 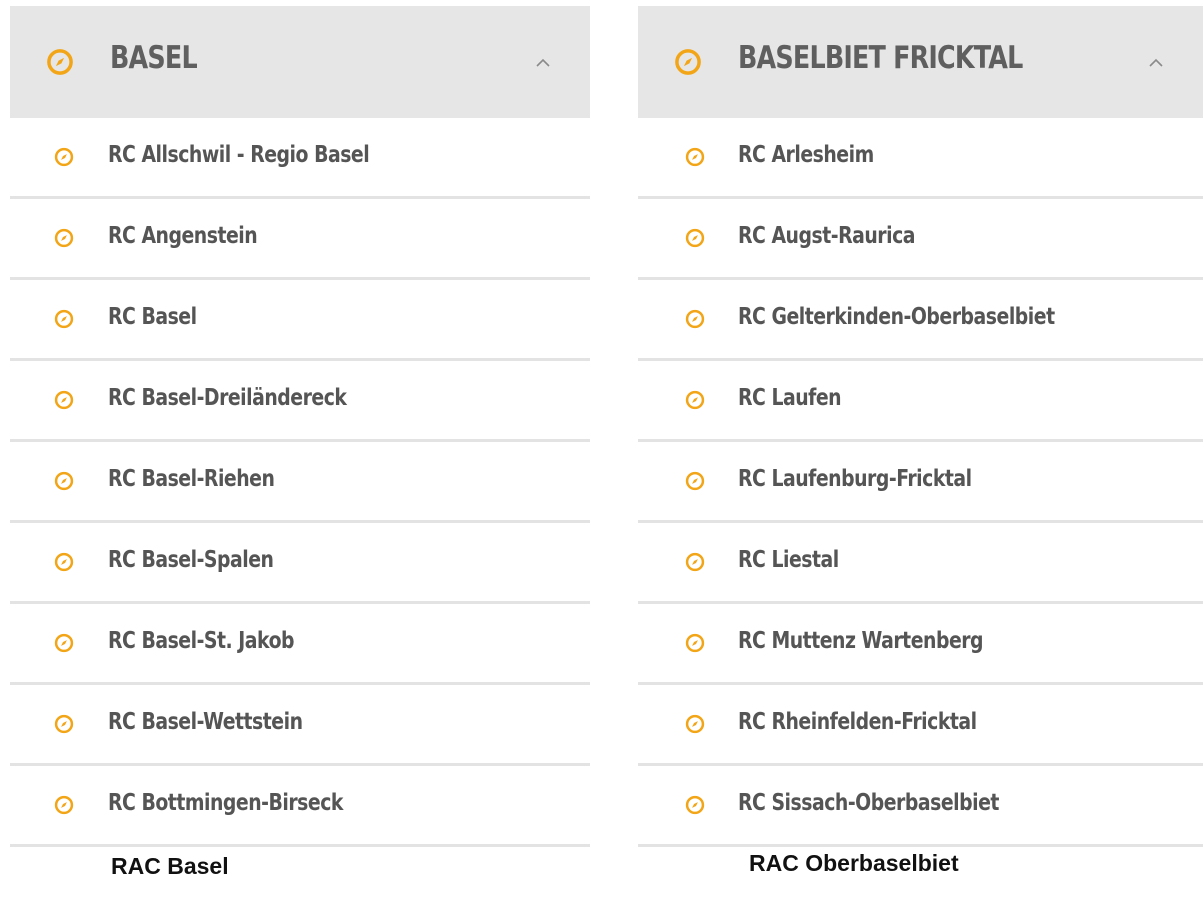 What do you see at coordinates (227, 398) in the screenshot?
I see `club-link: RC Basel-Dreiländereck` at bounding box center [227, 398].